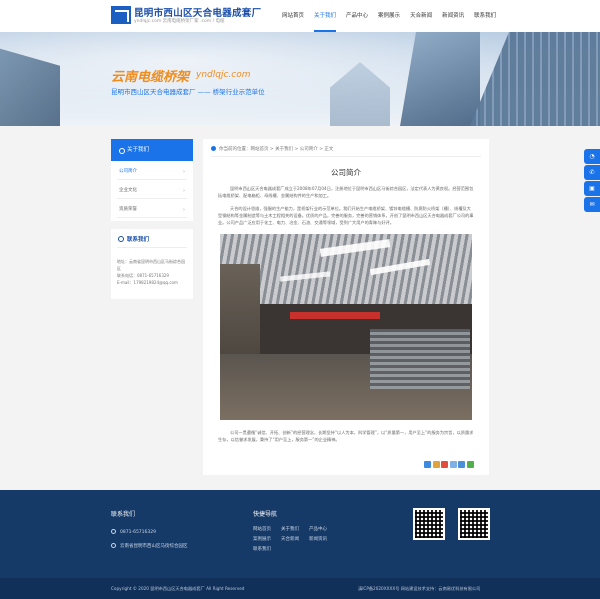 This screenshot has width=600, height=599. What do you see at coordinates (420, 359) in the screenshot?
I see `photo-racks` at bounding box center [420, 359].